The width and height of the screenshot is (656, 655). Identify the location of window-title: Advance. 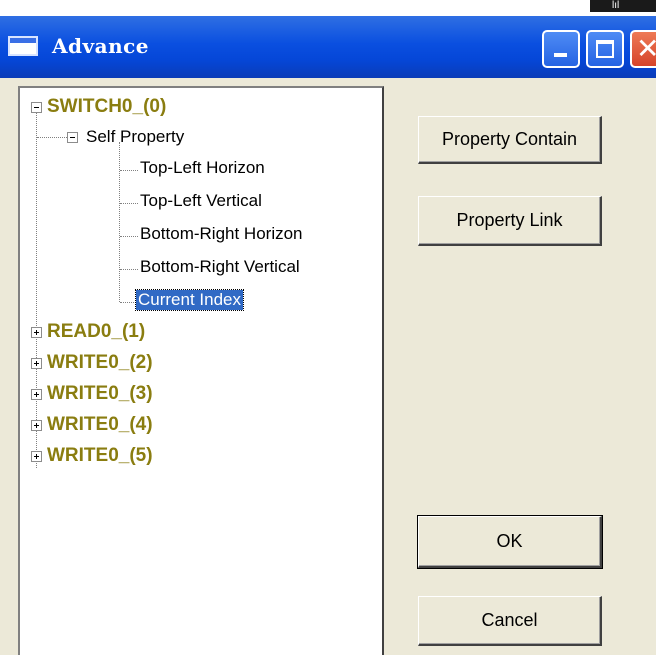
(101, 46).